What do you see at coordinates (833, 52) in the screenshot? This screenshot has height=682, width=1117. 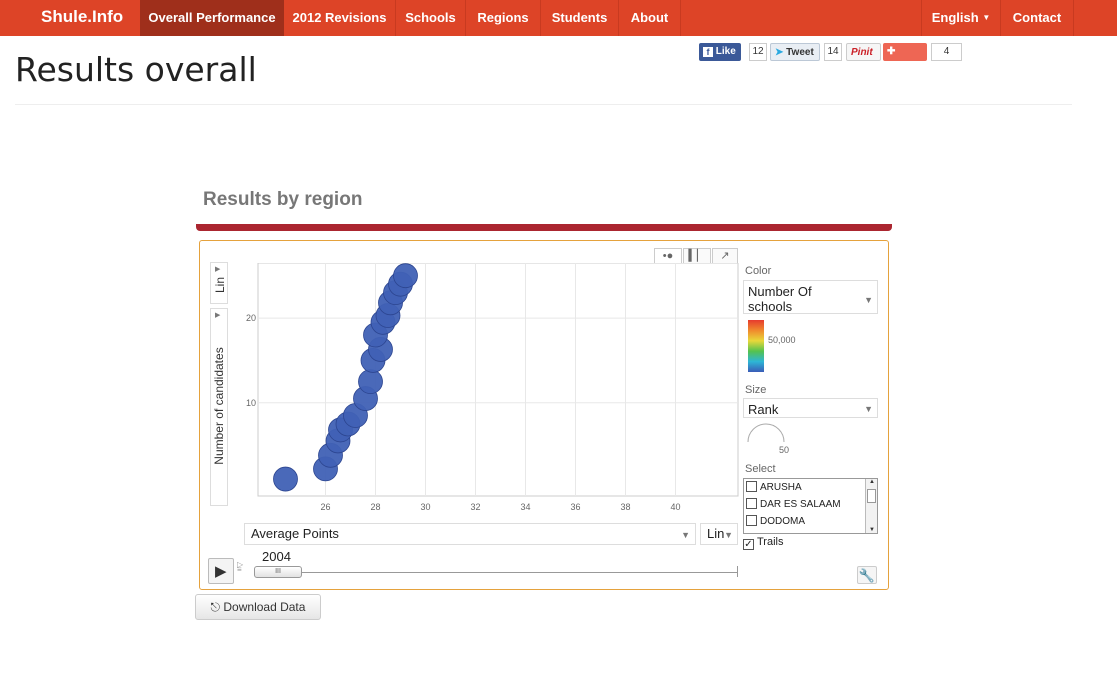 I see `tweet-count: 14` at bounding box center [833, 52].